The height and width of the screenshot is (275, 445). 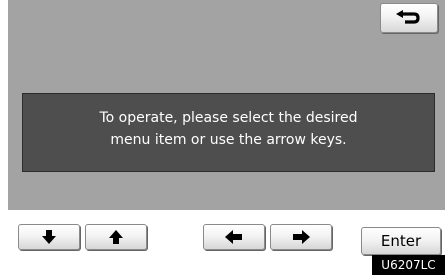 I want to click on arrow-right-button, so click(x=301, y=237).